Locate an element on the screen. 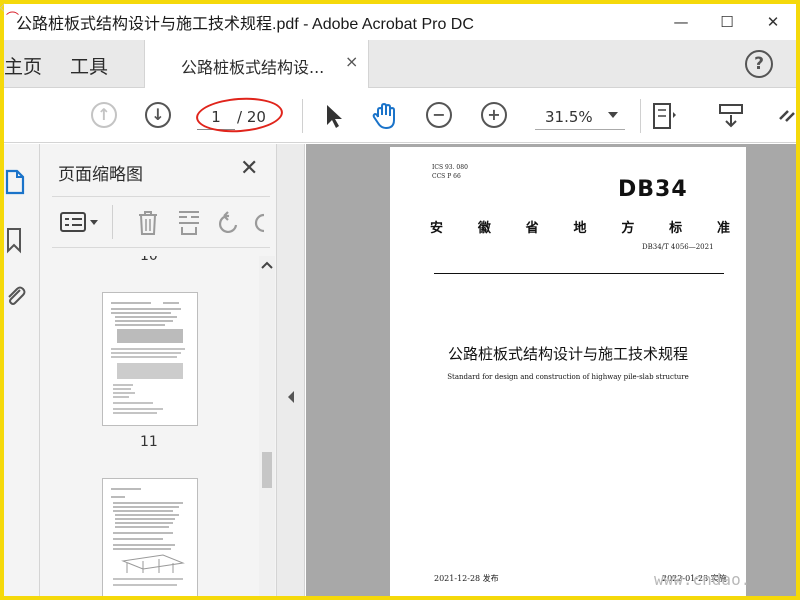 This screenshot has width=800, height=600. tab-home: 主页 is located at coordinates (23, 65).